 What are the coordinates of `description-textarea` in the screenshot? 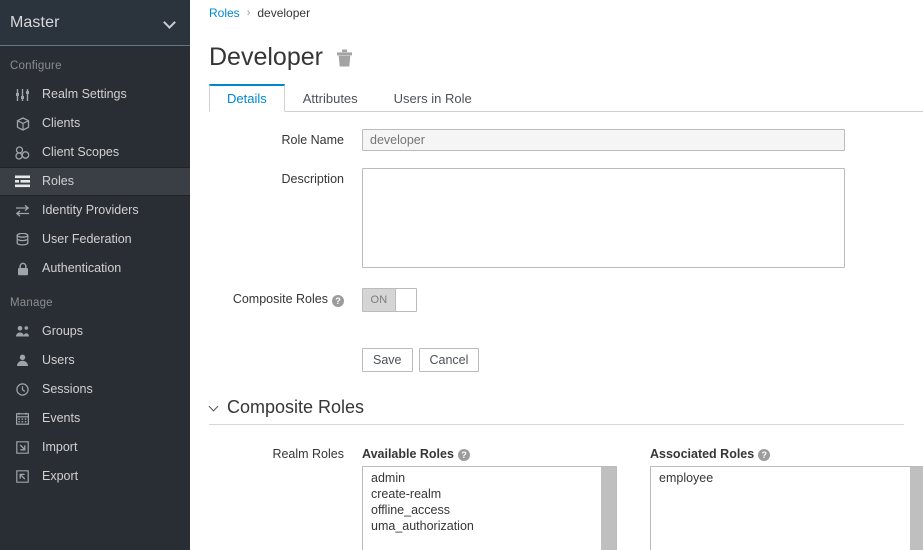 It's located at (603, 218).